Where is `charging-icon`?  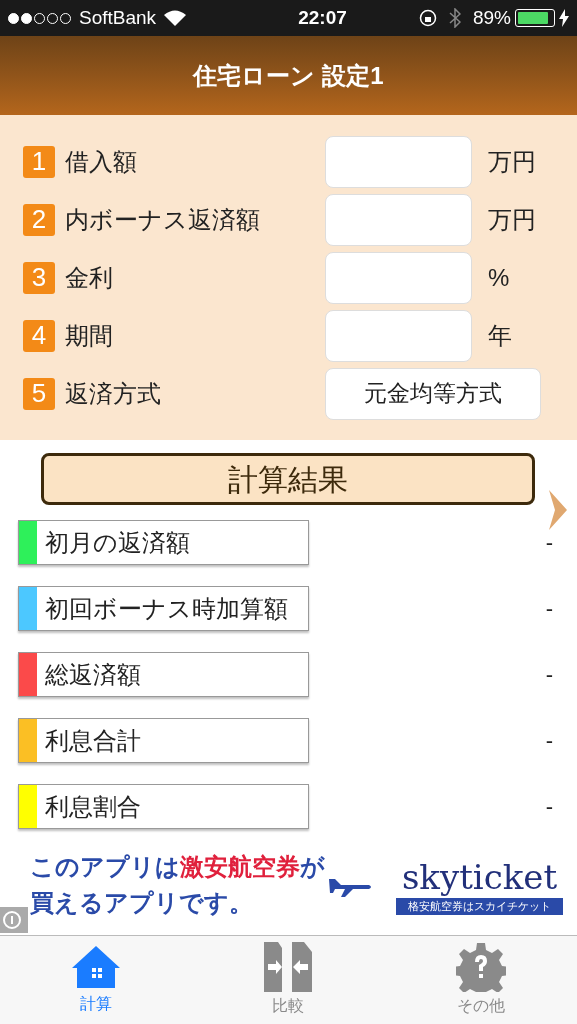 charging-icon is located at coordinates (564, 18).